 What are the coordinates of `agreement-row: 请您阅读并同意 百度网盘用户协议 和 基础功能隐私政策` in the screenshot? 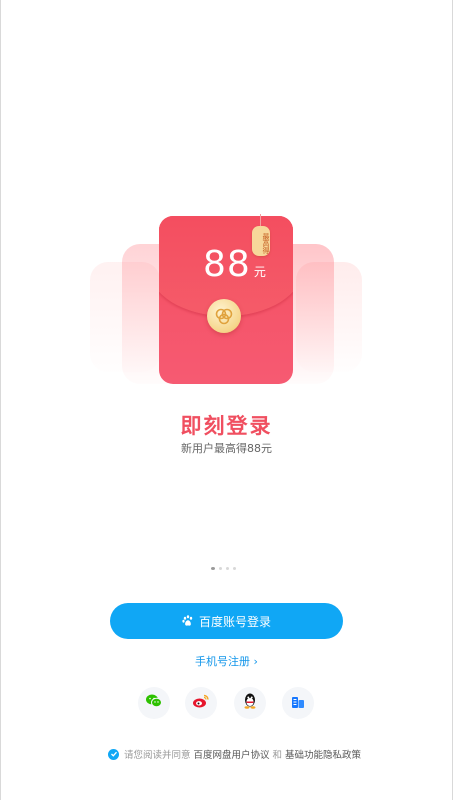 It's located at (234, 754).